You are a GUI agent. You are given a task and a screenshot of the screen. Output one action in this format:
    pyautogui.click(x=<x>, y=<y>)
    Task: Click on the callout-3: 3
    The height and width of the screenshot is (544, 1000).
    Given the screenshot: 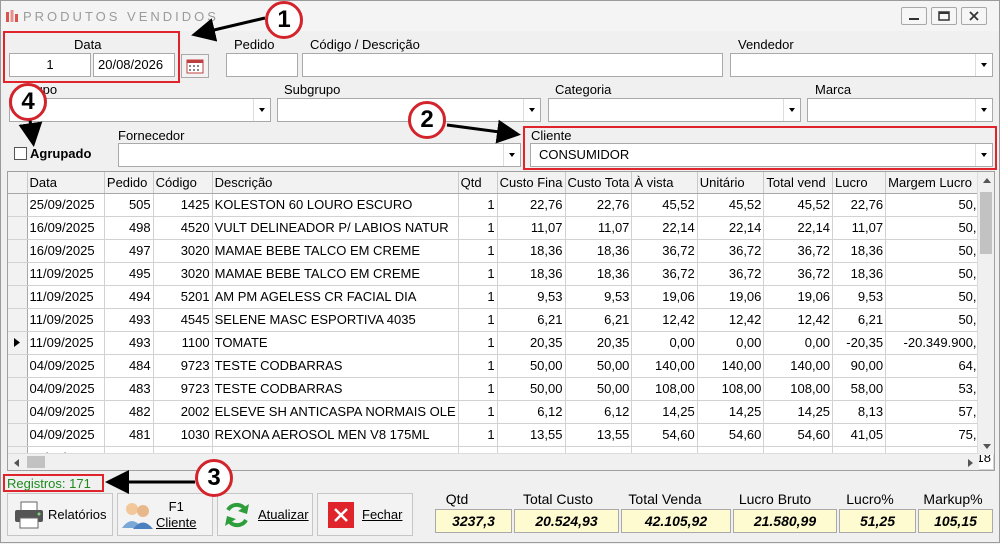 What is the action you would take?
    pyautogui.click(x=214, y=478)
    